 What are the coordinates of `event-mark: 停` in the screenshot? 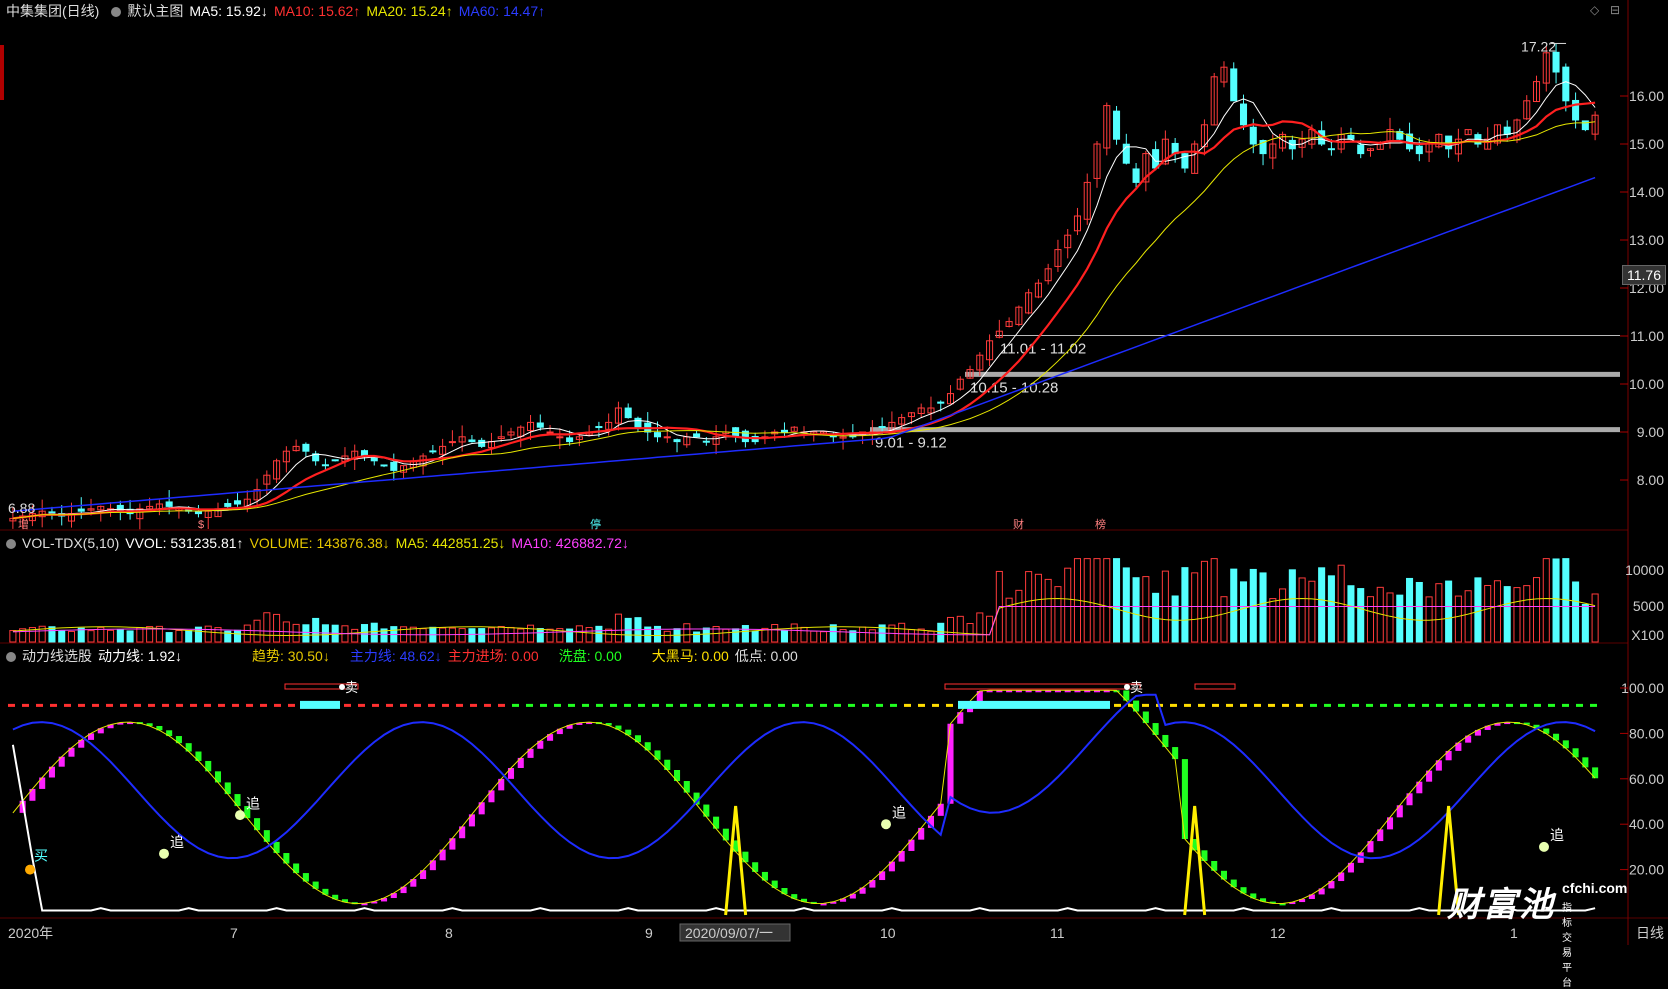 It's located at (595, 524).